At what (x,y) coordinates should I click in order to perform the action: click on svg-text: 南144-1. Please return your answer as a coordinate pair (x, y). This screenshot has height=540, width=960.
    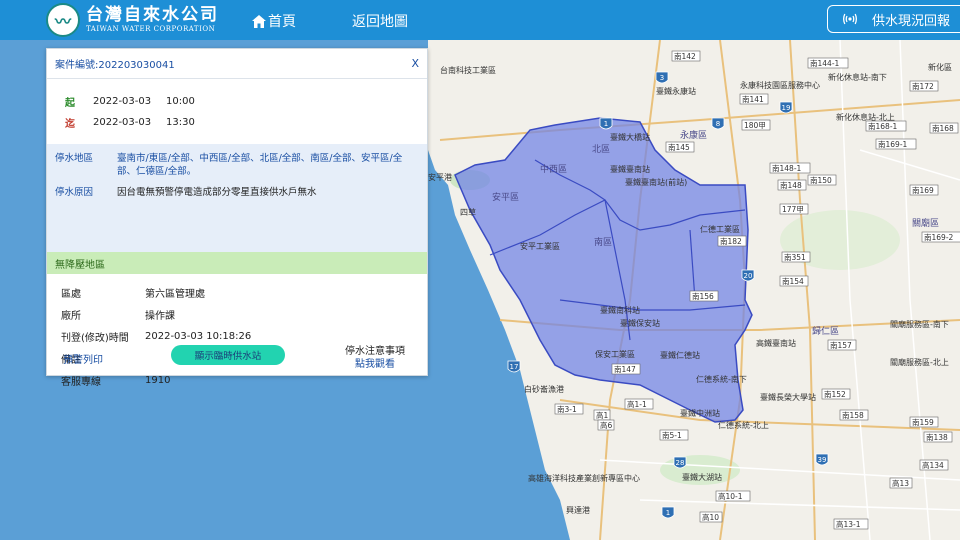
    Looking at the image, I should click on (825, 63).